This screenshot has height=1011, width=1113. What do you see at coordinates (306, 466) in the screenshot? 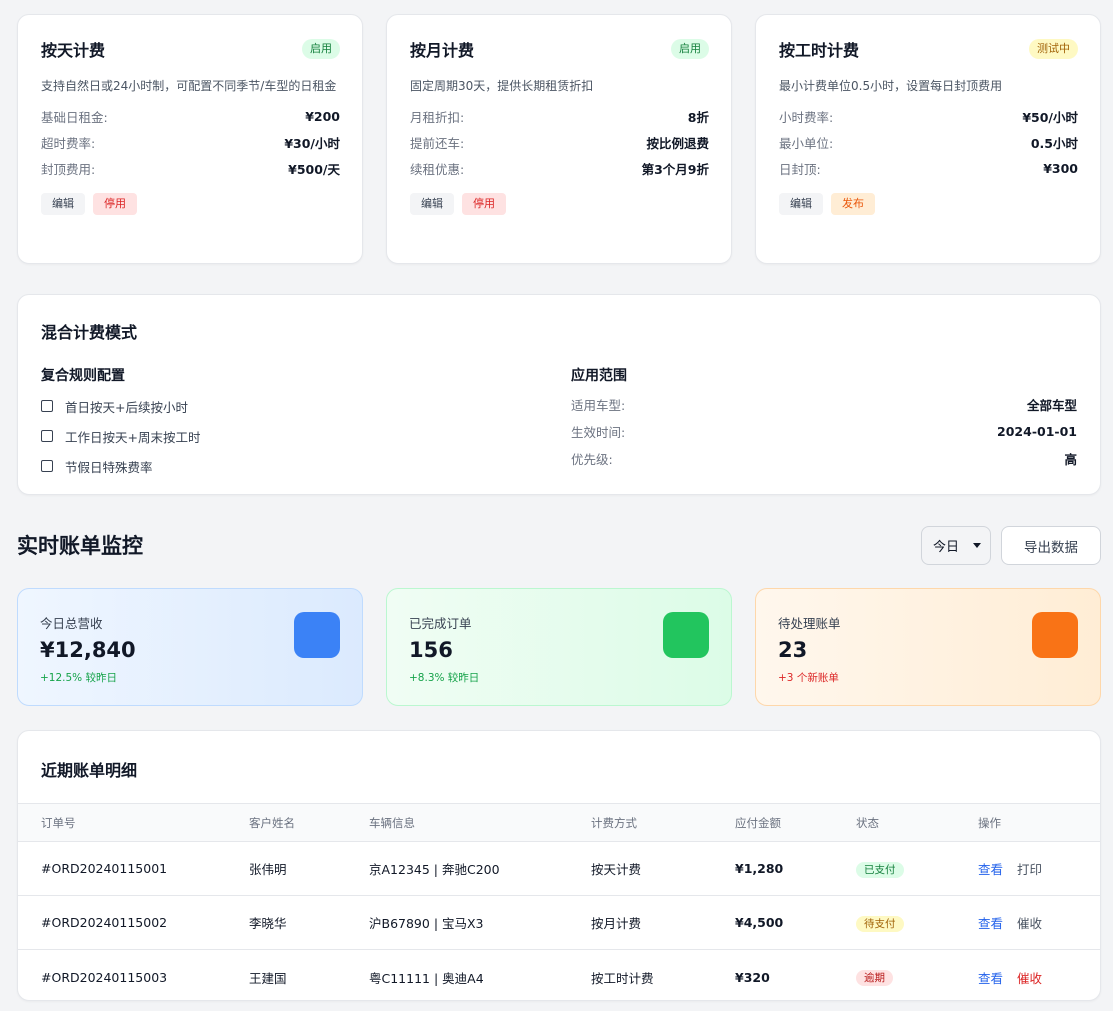
I see `rule-option: 节假日特殊费率` at bounding box center [306, 466].